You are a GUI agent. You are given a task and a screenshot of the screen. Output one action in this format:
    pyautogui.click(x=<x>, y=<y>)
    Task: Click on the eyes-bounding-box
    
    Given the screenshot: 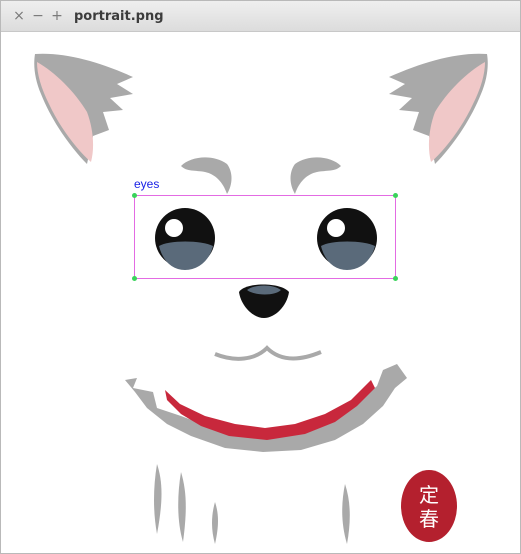 What is the action you would take?
    pyautogui.click(x=265, y=237)
    